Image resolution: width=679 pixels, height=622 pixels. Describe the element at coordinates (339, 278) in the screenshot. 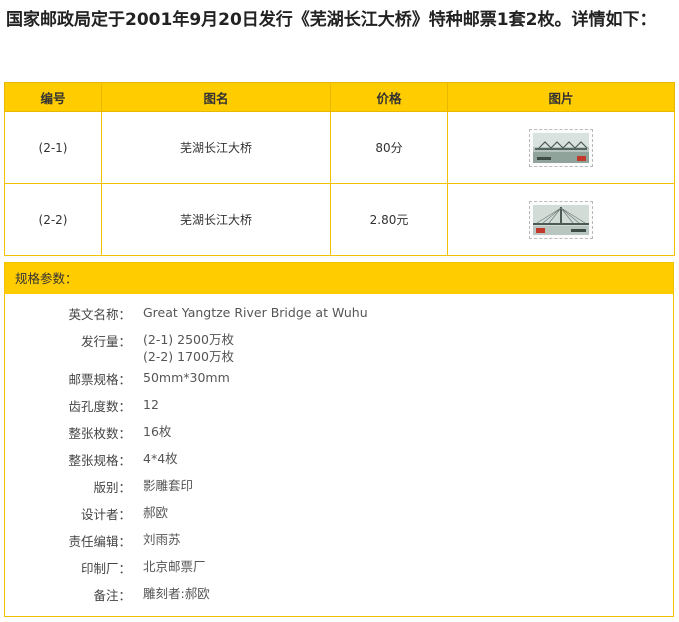

I see `spec-title: 规格参数：` at that location.